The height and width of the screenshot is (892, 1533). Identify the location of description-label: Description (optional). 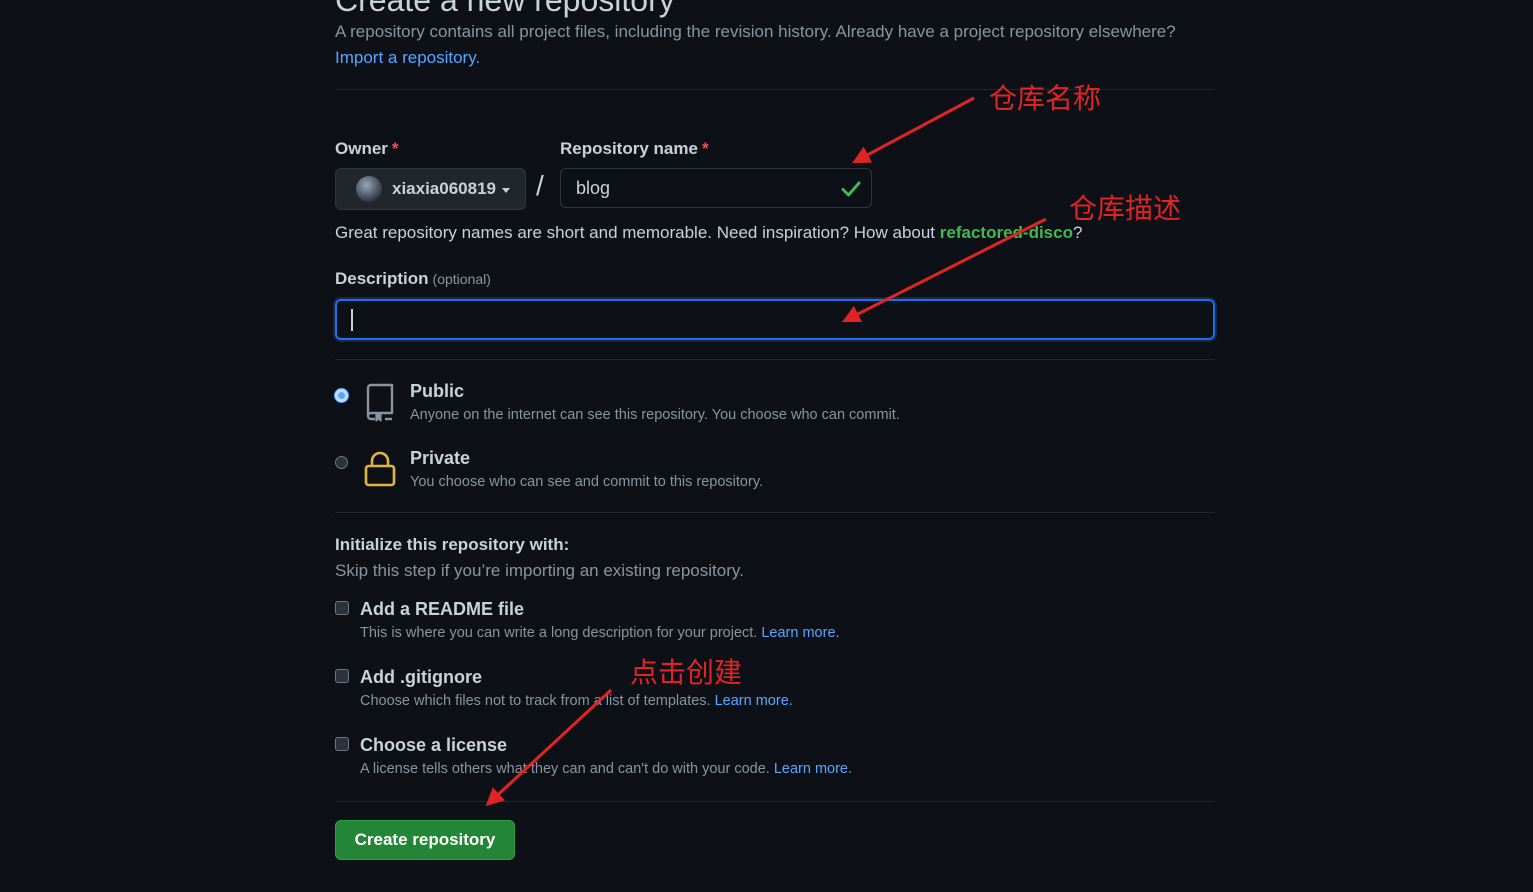
(413, 279).